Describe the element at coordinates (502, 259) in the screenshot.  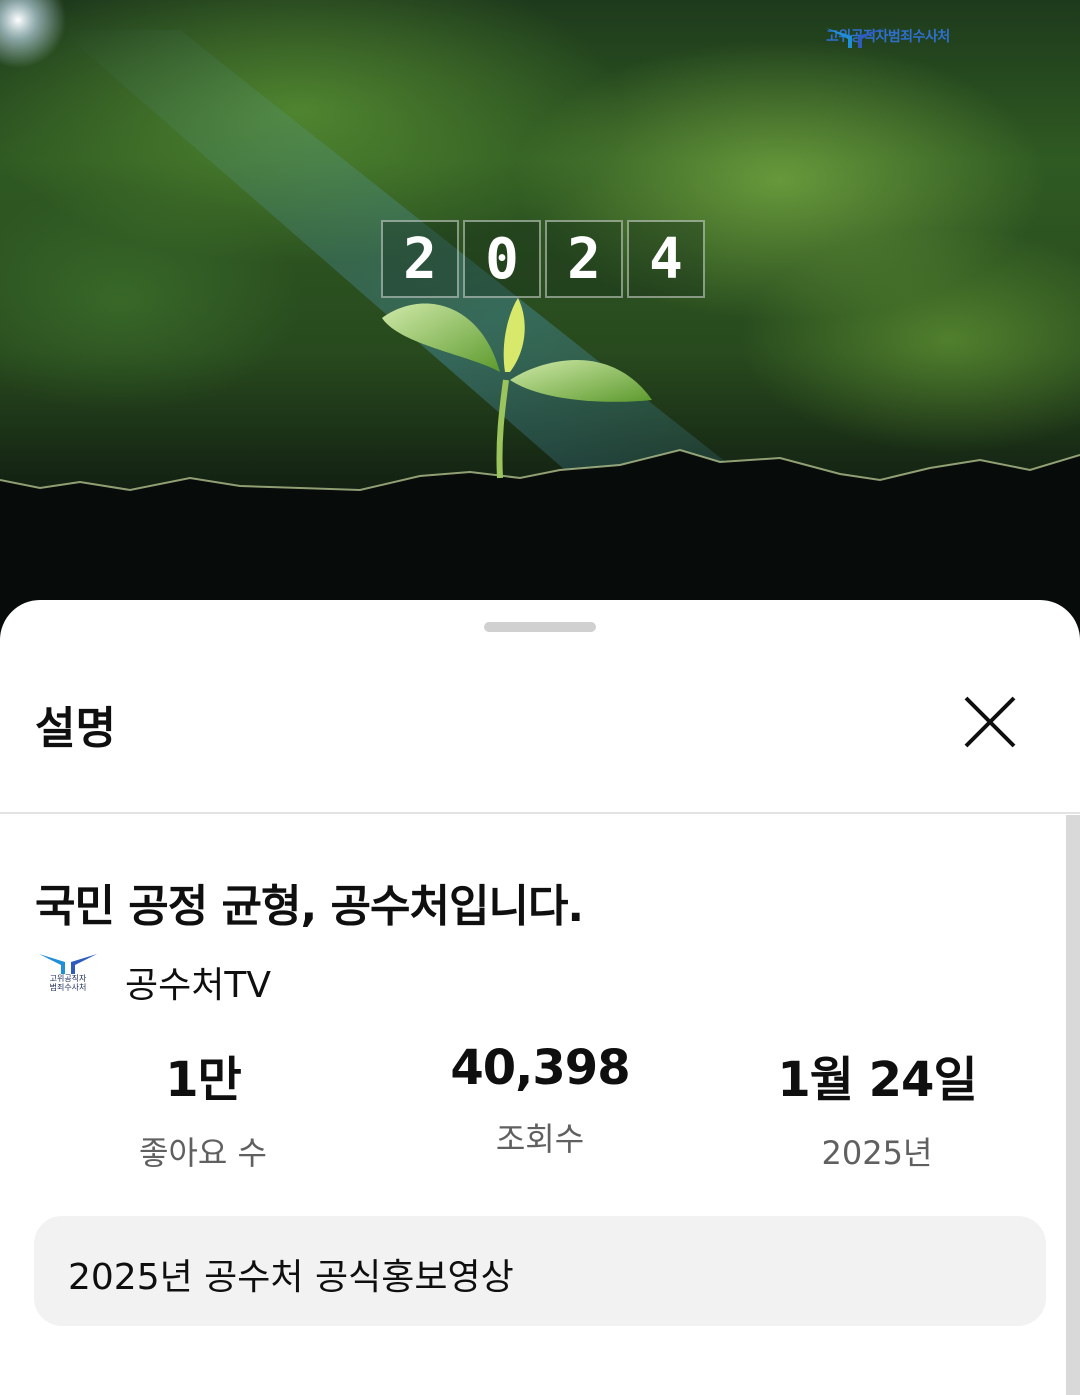
I see `year-digit: 0` at that location.